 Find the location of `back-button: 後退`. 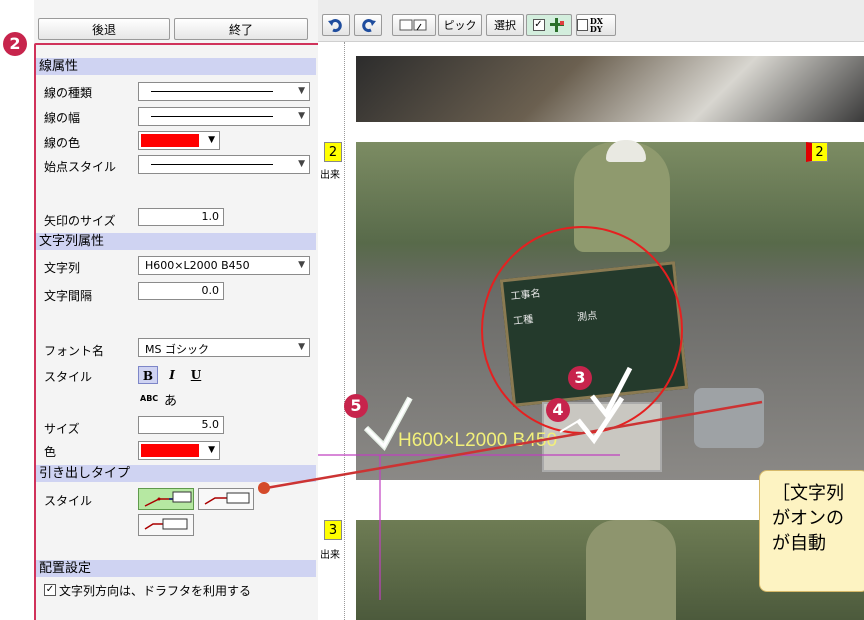

back-button: 後退 is located at coordinates (104, 29).